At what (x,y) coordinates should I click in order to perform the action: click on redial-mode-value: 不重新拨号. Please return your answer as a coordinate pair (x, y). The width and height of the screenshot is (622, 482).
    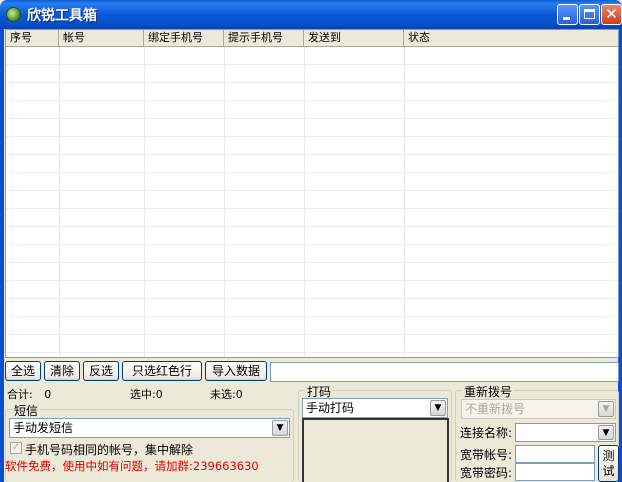
    Looking at the image, I should click on (495, 409).